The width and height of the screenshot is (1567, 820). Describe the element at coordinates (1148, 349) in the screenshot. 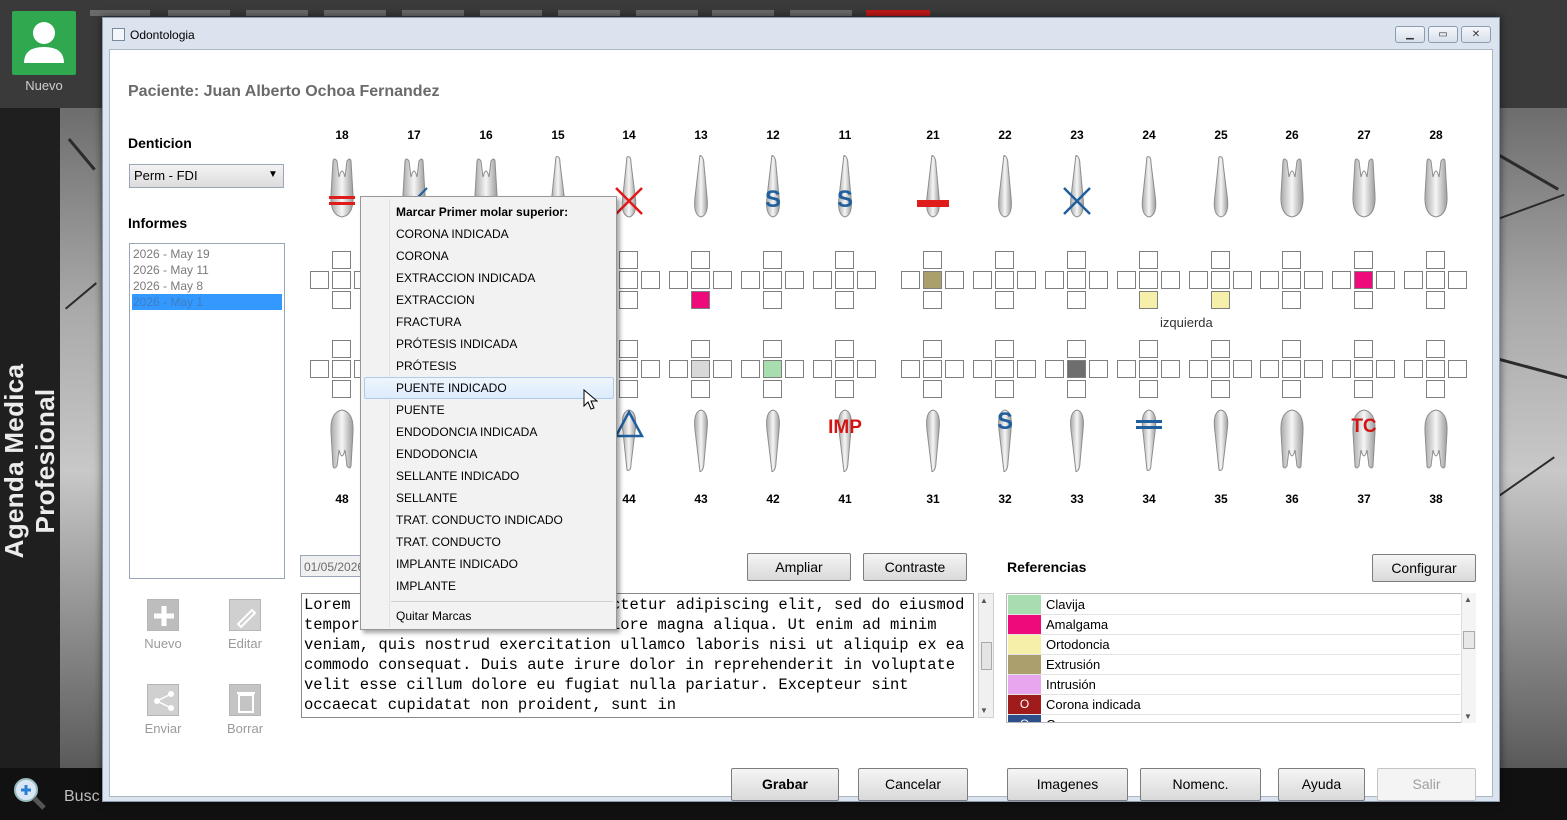

I see `surface-34-top` at that location.